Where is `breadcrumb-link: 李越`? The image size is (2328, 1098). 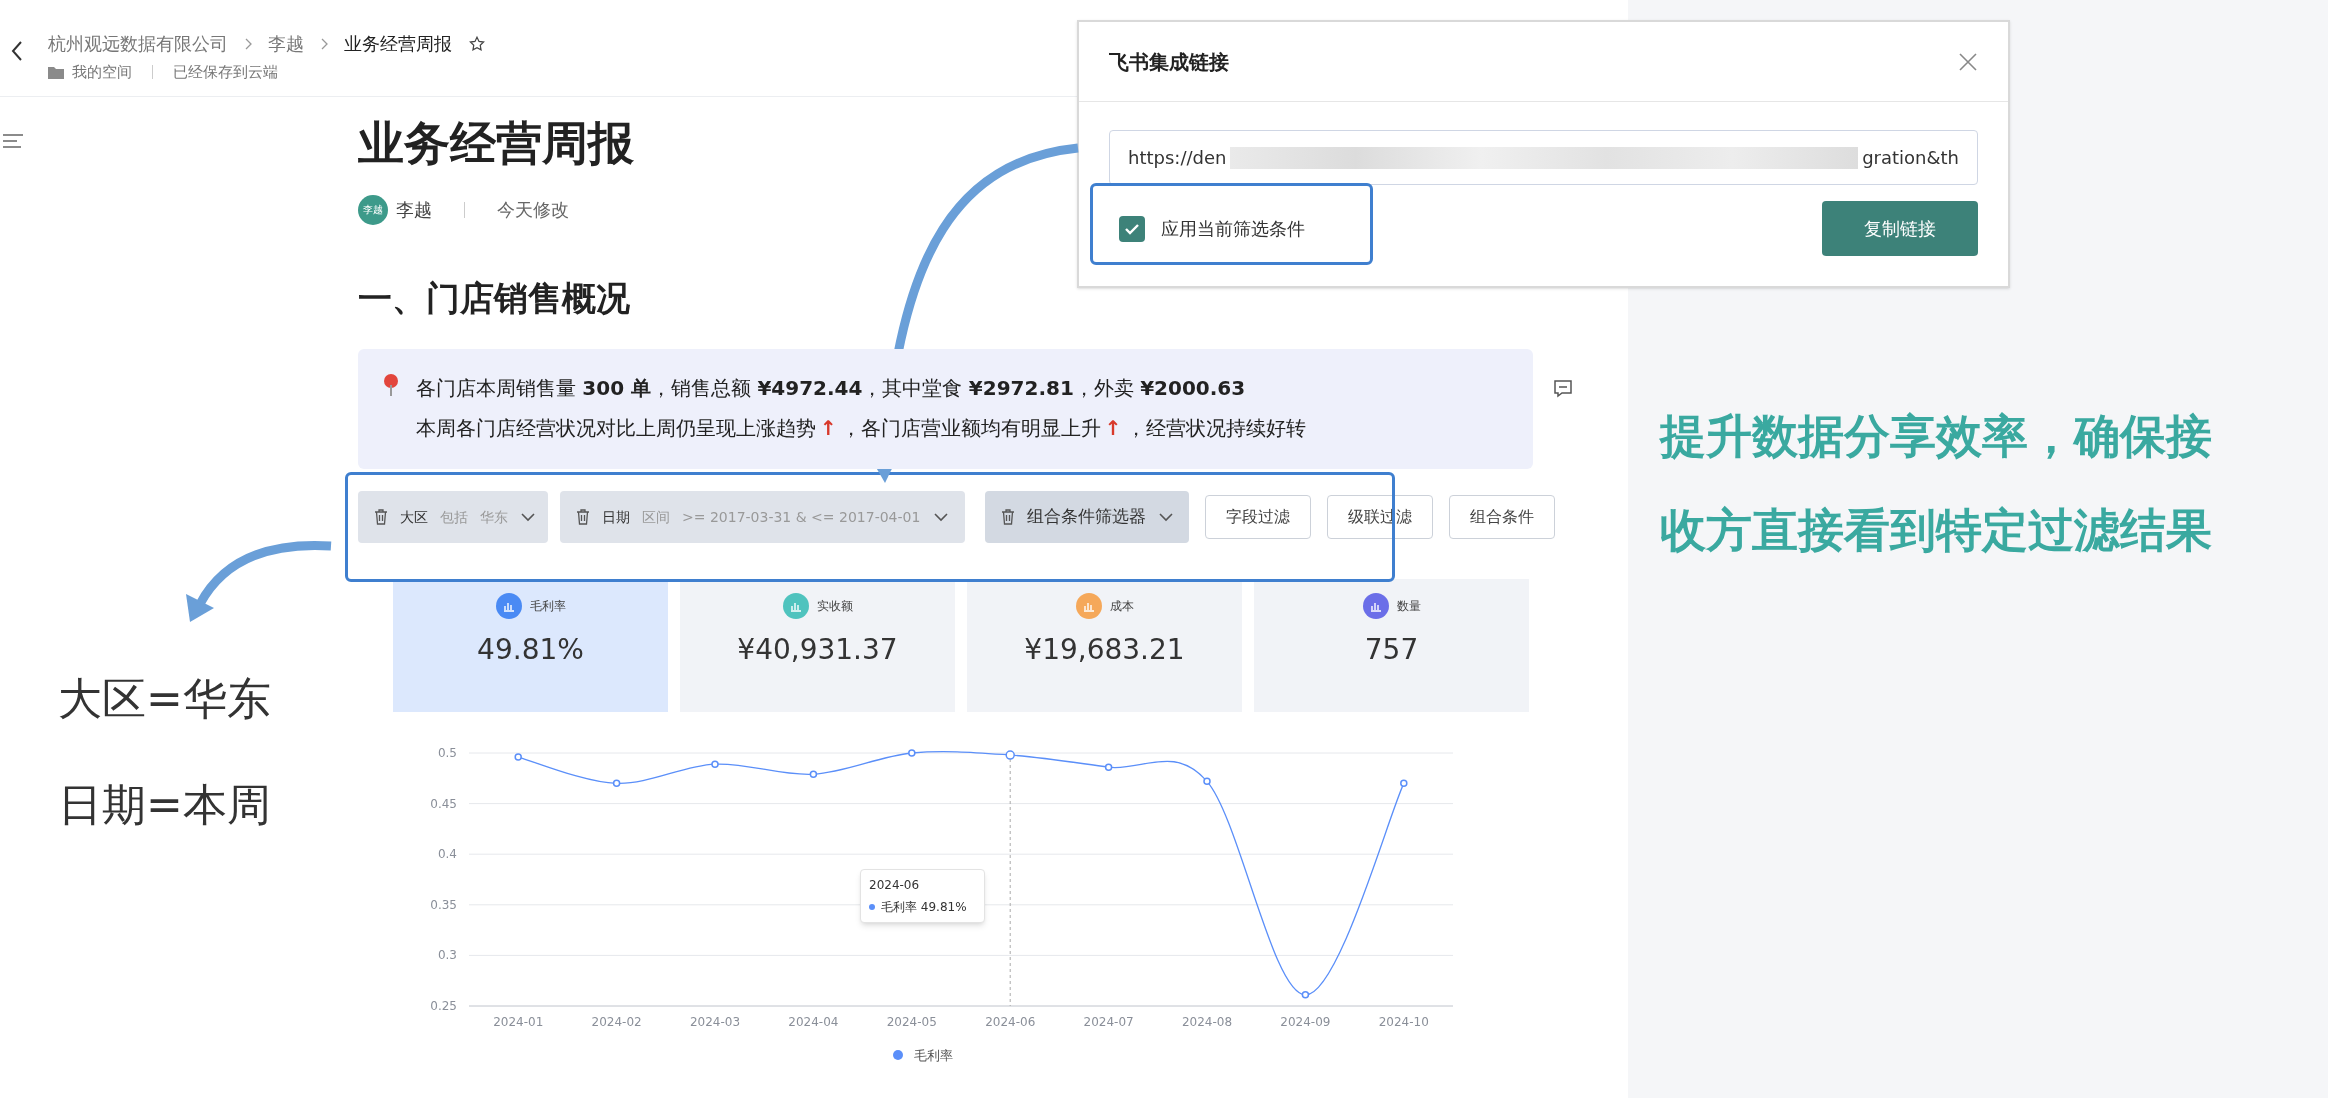
breadcrumb-link: 李越 is located at coordinates (286, 43).